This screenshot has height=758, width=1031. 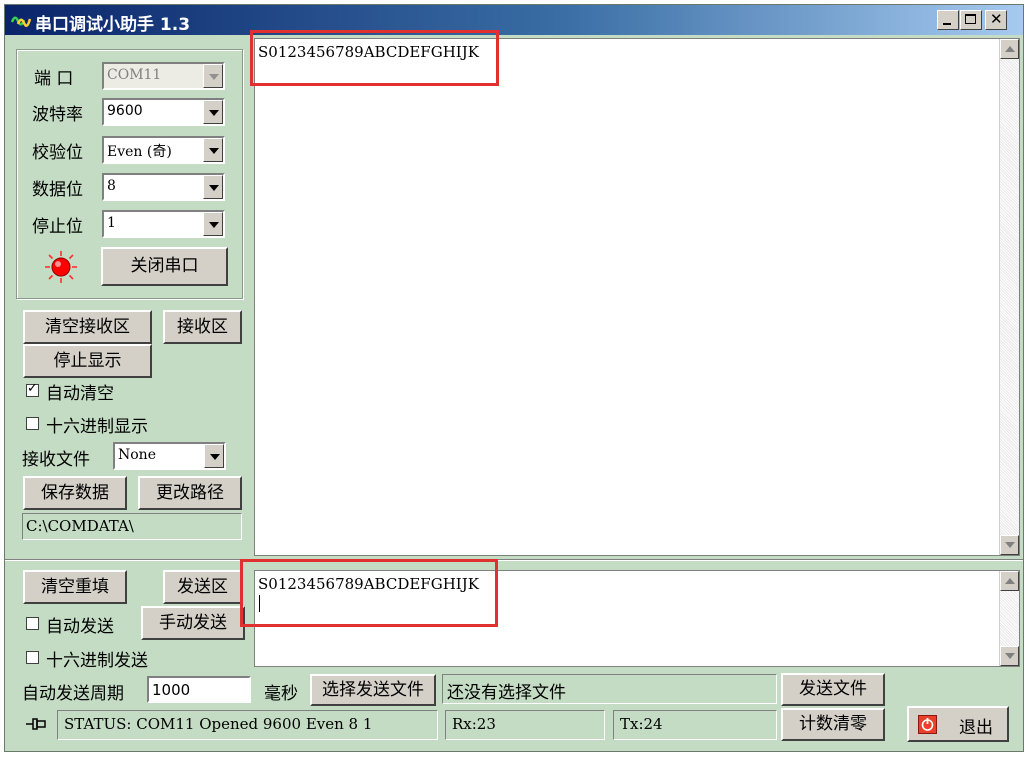 I want to click on port-value: COM11, so click(x=134, y=75).